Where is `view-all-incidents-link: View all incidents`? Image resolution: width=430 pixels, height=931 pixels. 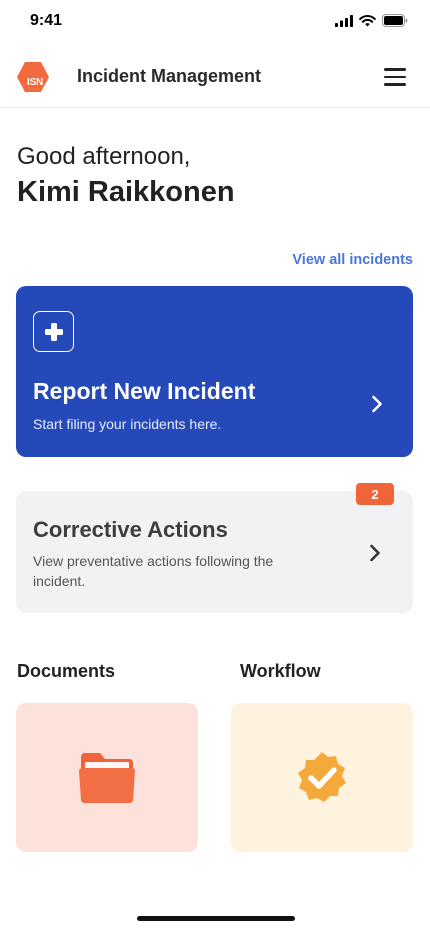 view-all-incidents-link: View all incidents is located at coordinates (352, 260).